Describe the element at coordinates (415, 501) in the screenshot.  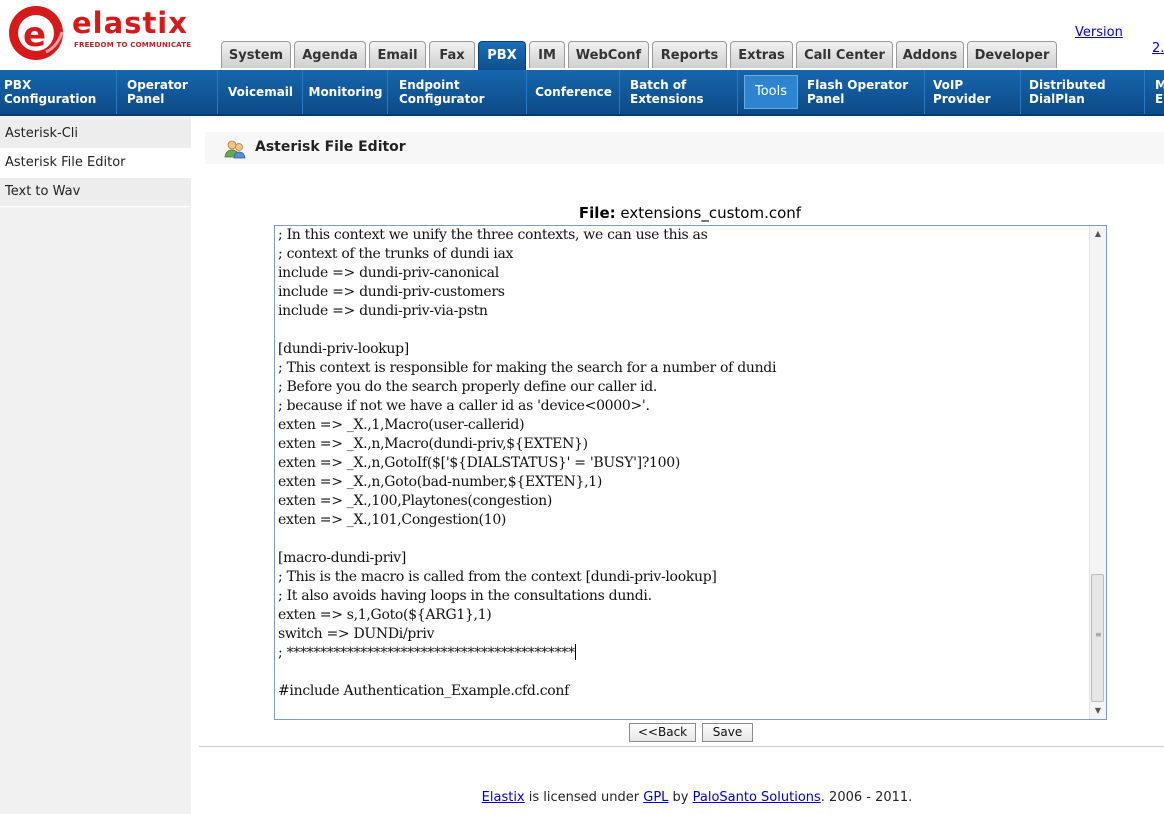
I see `editor-line: exten => _X.,100,Playtones(congestion)` at that location.